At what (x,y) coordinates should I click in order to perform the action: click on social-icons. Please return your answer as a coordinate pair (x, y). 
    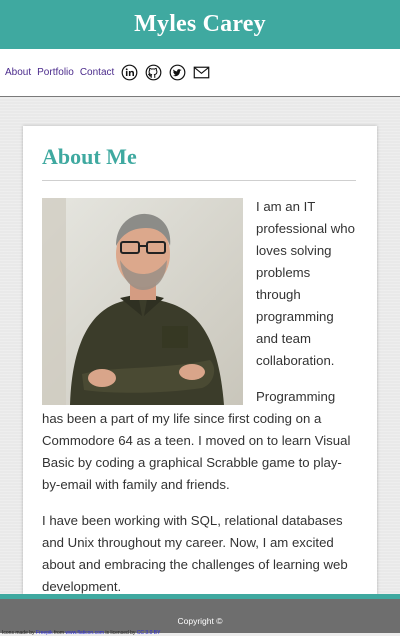
    Looking at the image, I should click on (169, 72).